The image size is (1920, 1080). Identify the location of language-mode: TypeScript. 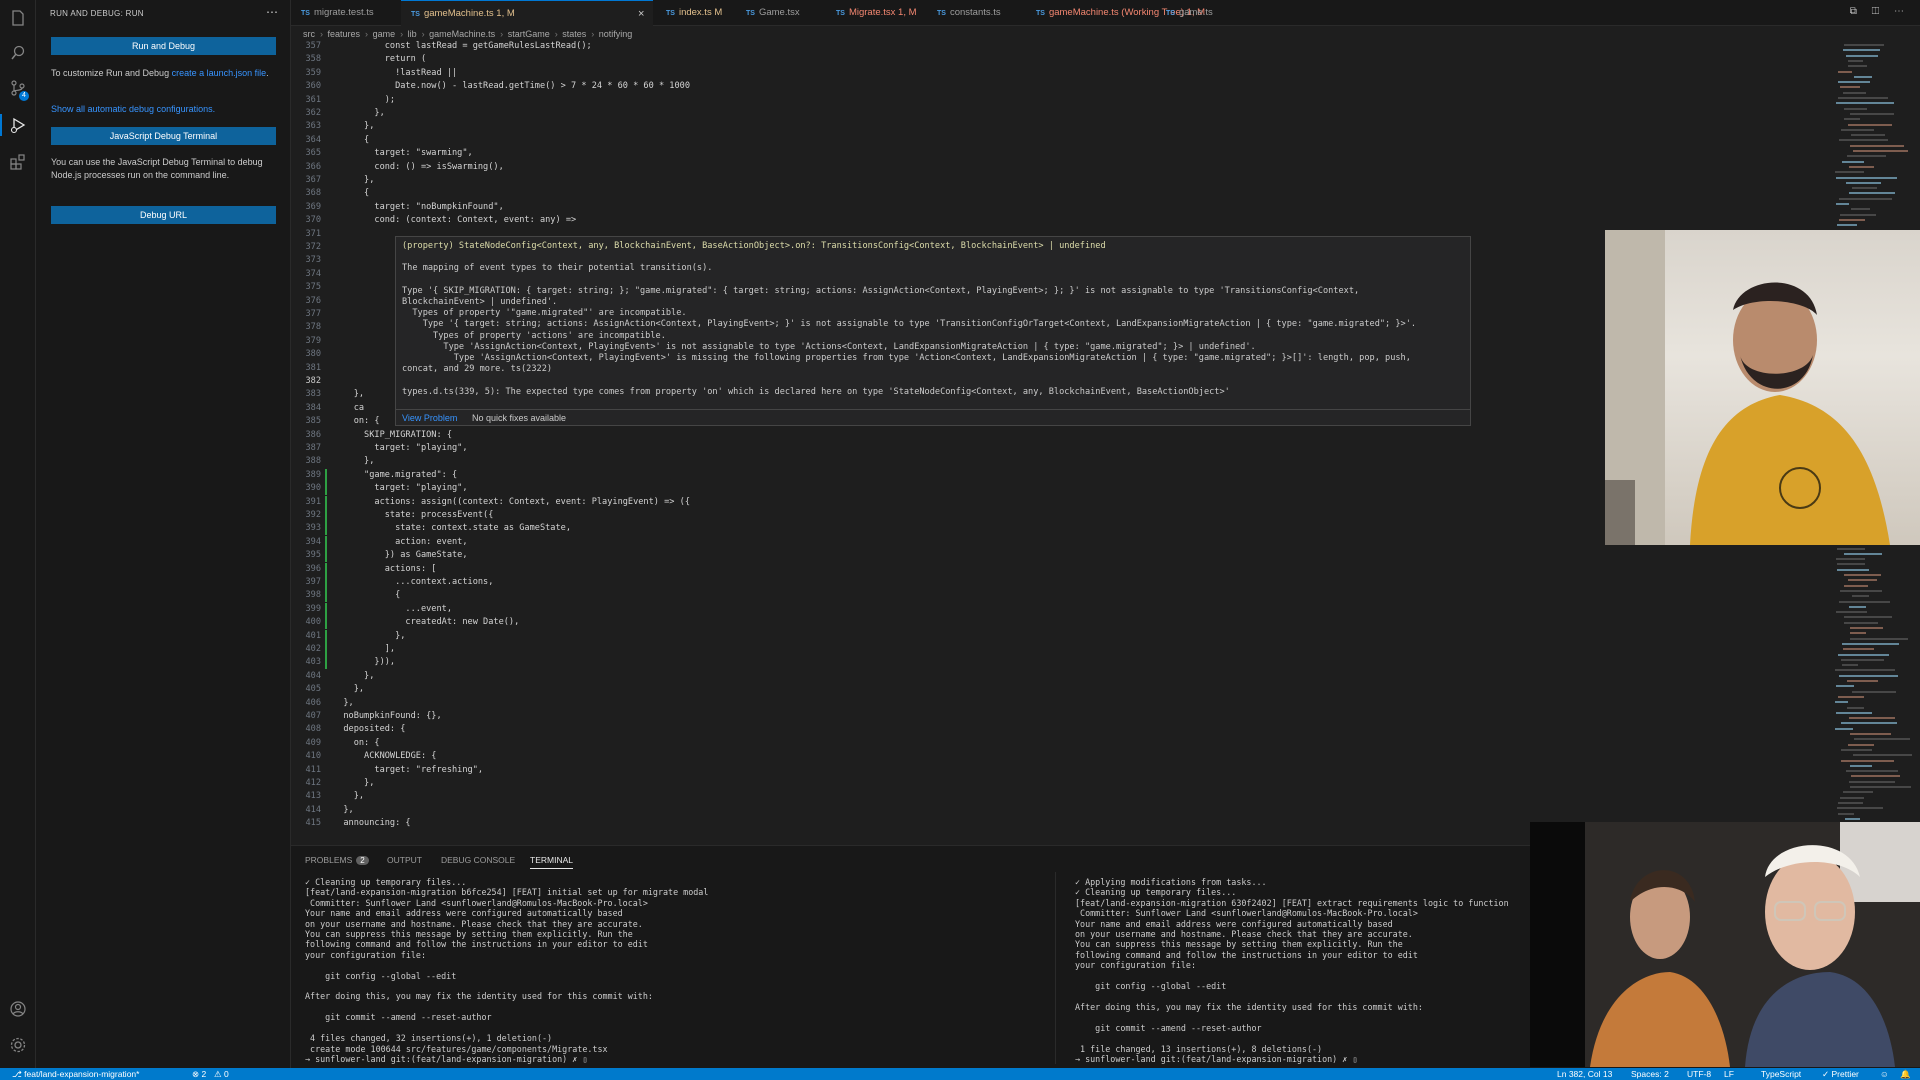
(1781, 1074).